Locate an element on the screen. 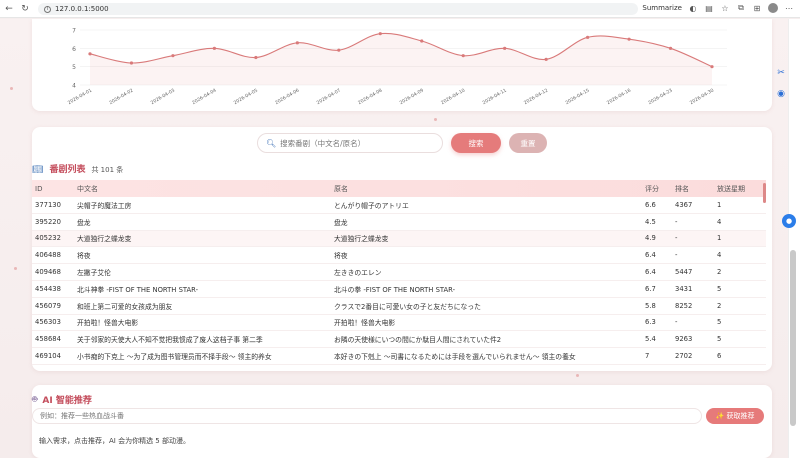 This screenshot has width=800, height=458. x-tick-label: 2026-04-04 is located at coordinates (204, 97).